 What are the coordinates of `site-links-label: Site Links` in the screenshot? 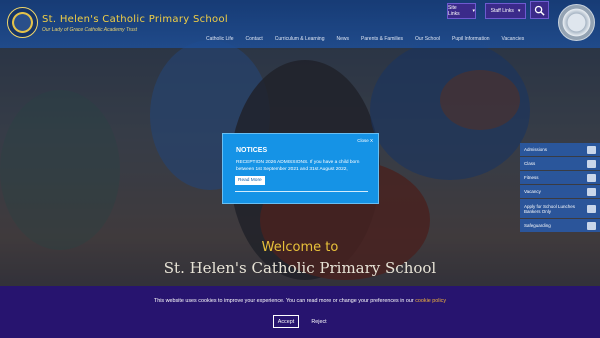 It's located at (454, 11).